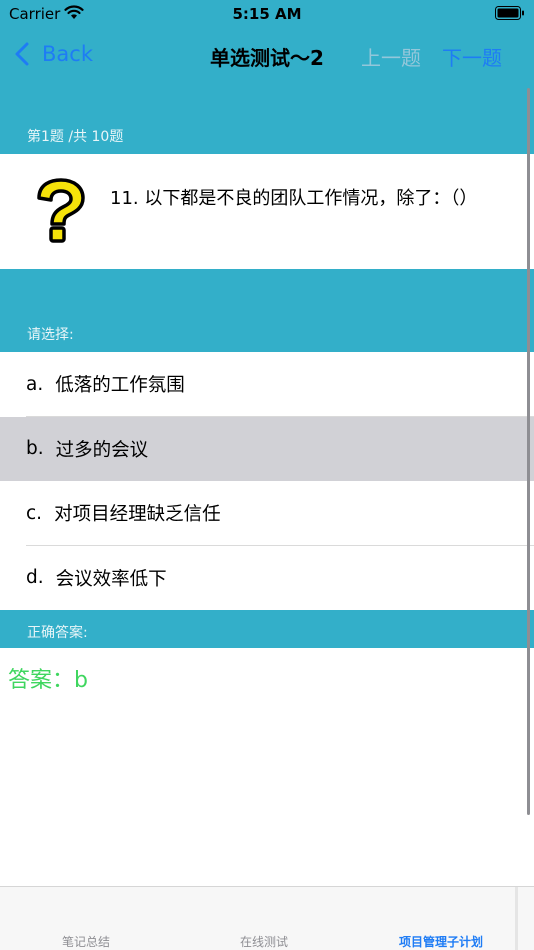 This screenshot has height=950, width=534. Describe the element at coordinates (61, 210) in the screenshot. I see `question-mark-icon` at that location.